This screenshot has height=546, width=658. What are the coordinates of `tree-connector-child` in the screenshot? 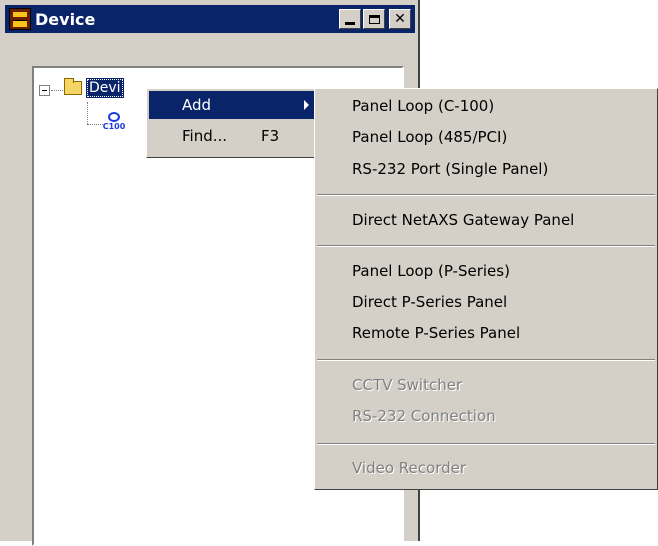 It's located at (95, 124).